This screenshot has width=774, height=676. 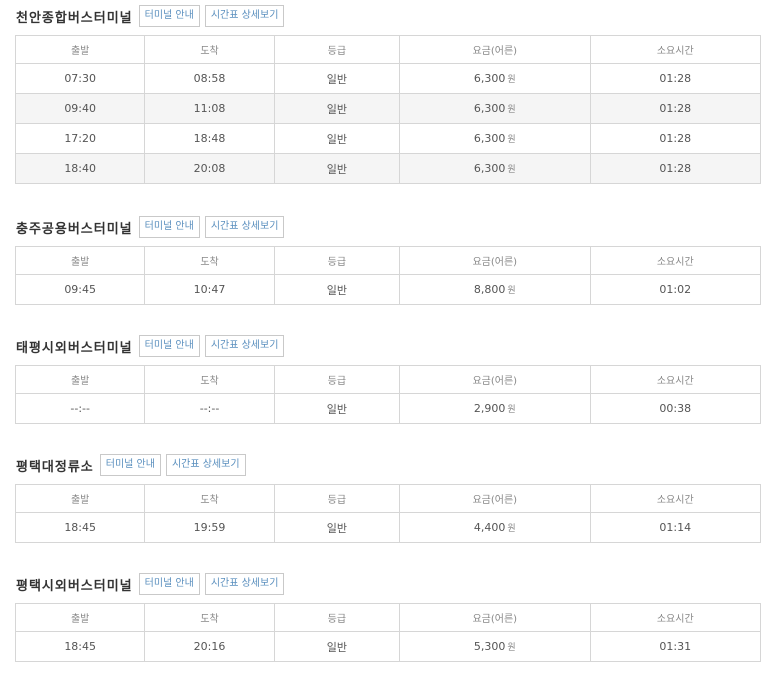 What do you see at coordinates (80, 108) in the screenshot?
I see `departure-time: 09:40` at bounding box center [80, 108].